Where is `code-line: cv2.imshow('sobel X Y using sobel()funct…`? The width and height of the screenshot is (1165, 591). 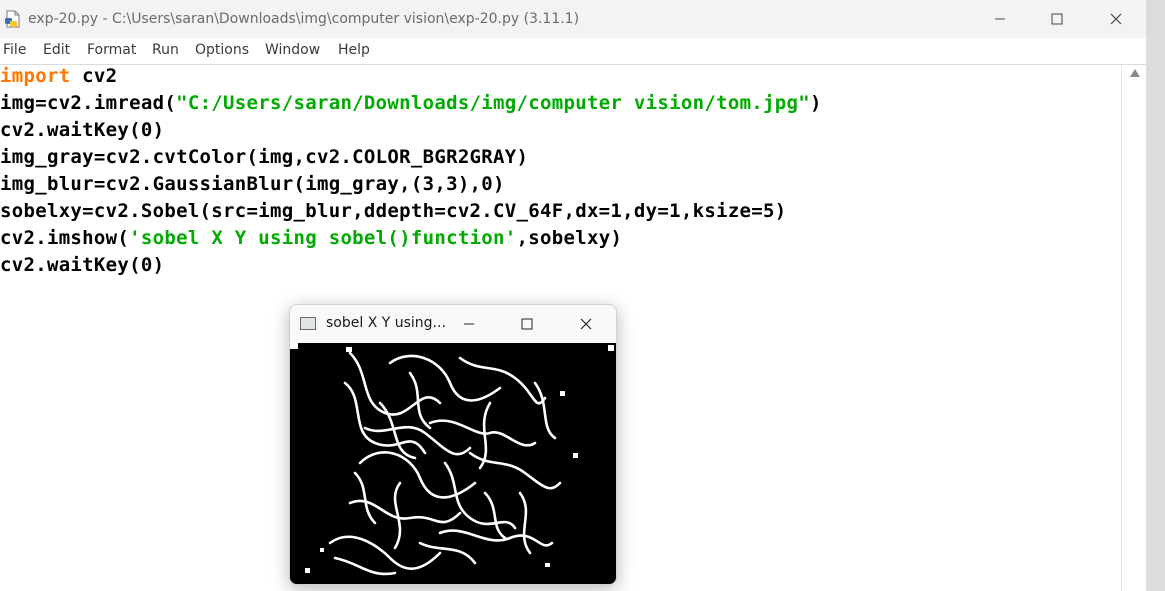
code-line: cv2.imshow('sobel X Y using sobel()funct… is located at coordinates (311, 240).